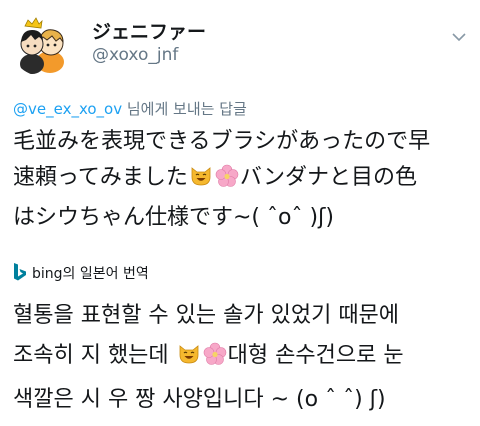 This screenshot has width=480, height=426. What do you see at coordinates (206, 315) in the screenshot?
I see `translated-line-1: 혈통을 표현할 수 있는 솔가 있었기 때문에` at bounding box center [206, 315].